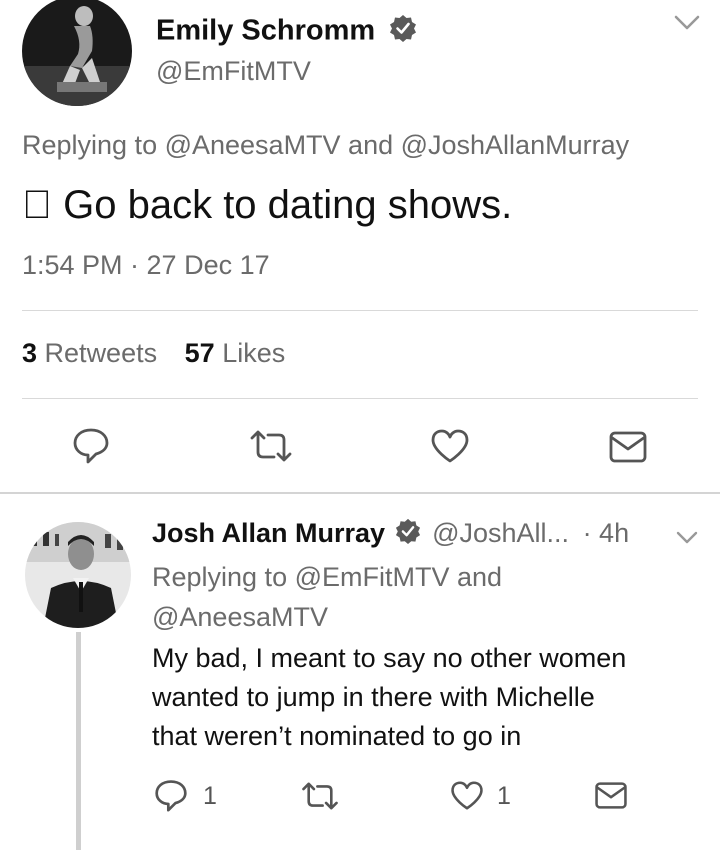 The width and height of the screenshot is (720, 850). Describe the element at coordinates (268, 533) in the screenshot. I see `reply-author-name: Josh Allan Murray` at that location.